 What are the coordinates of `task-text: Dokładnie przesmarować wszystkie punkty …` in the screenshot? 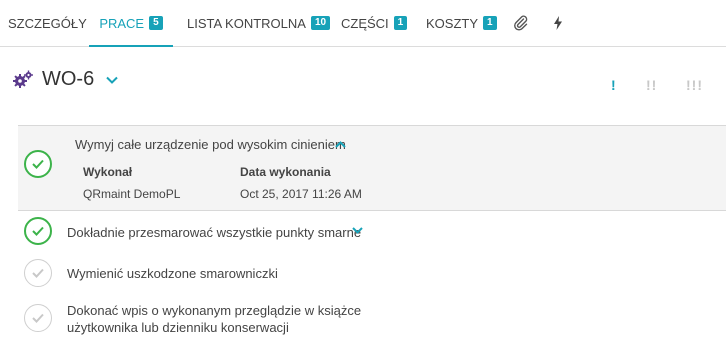 It's located at (214, 232).